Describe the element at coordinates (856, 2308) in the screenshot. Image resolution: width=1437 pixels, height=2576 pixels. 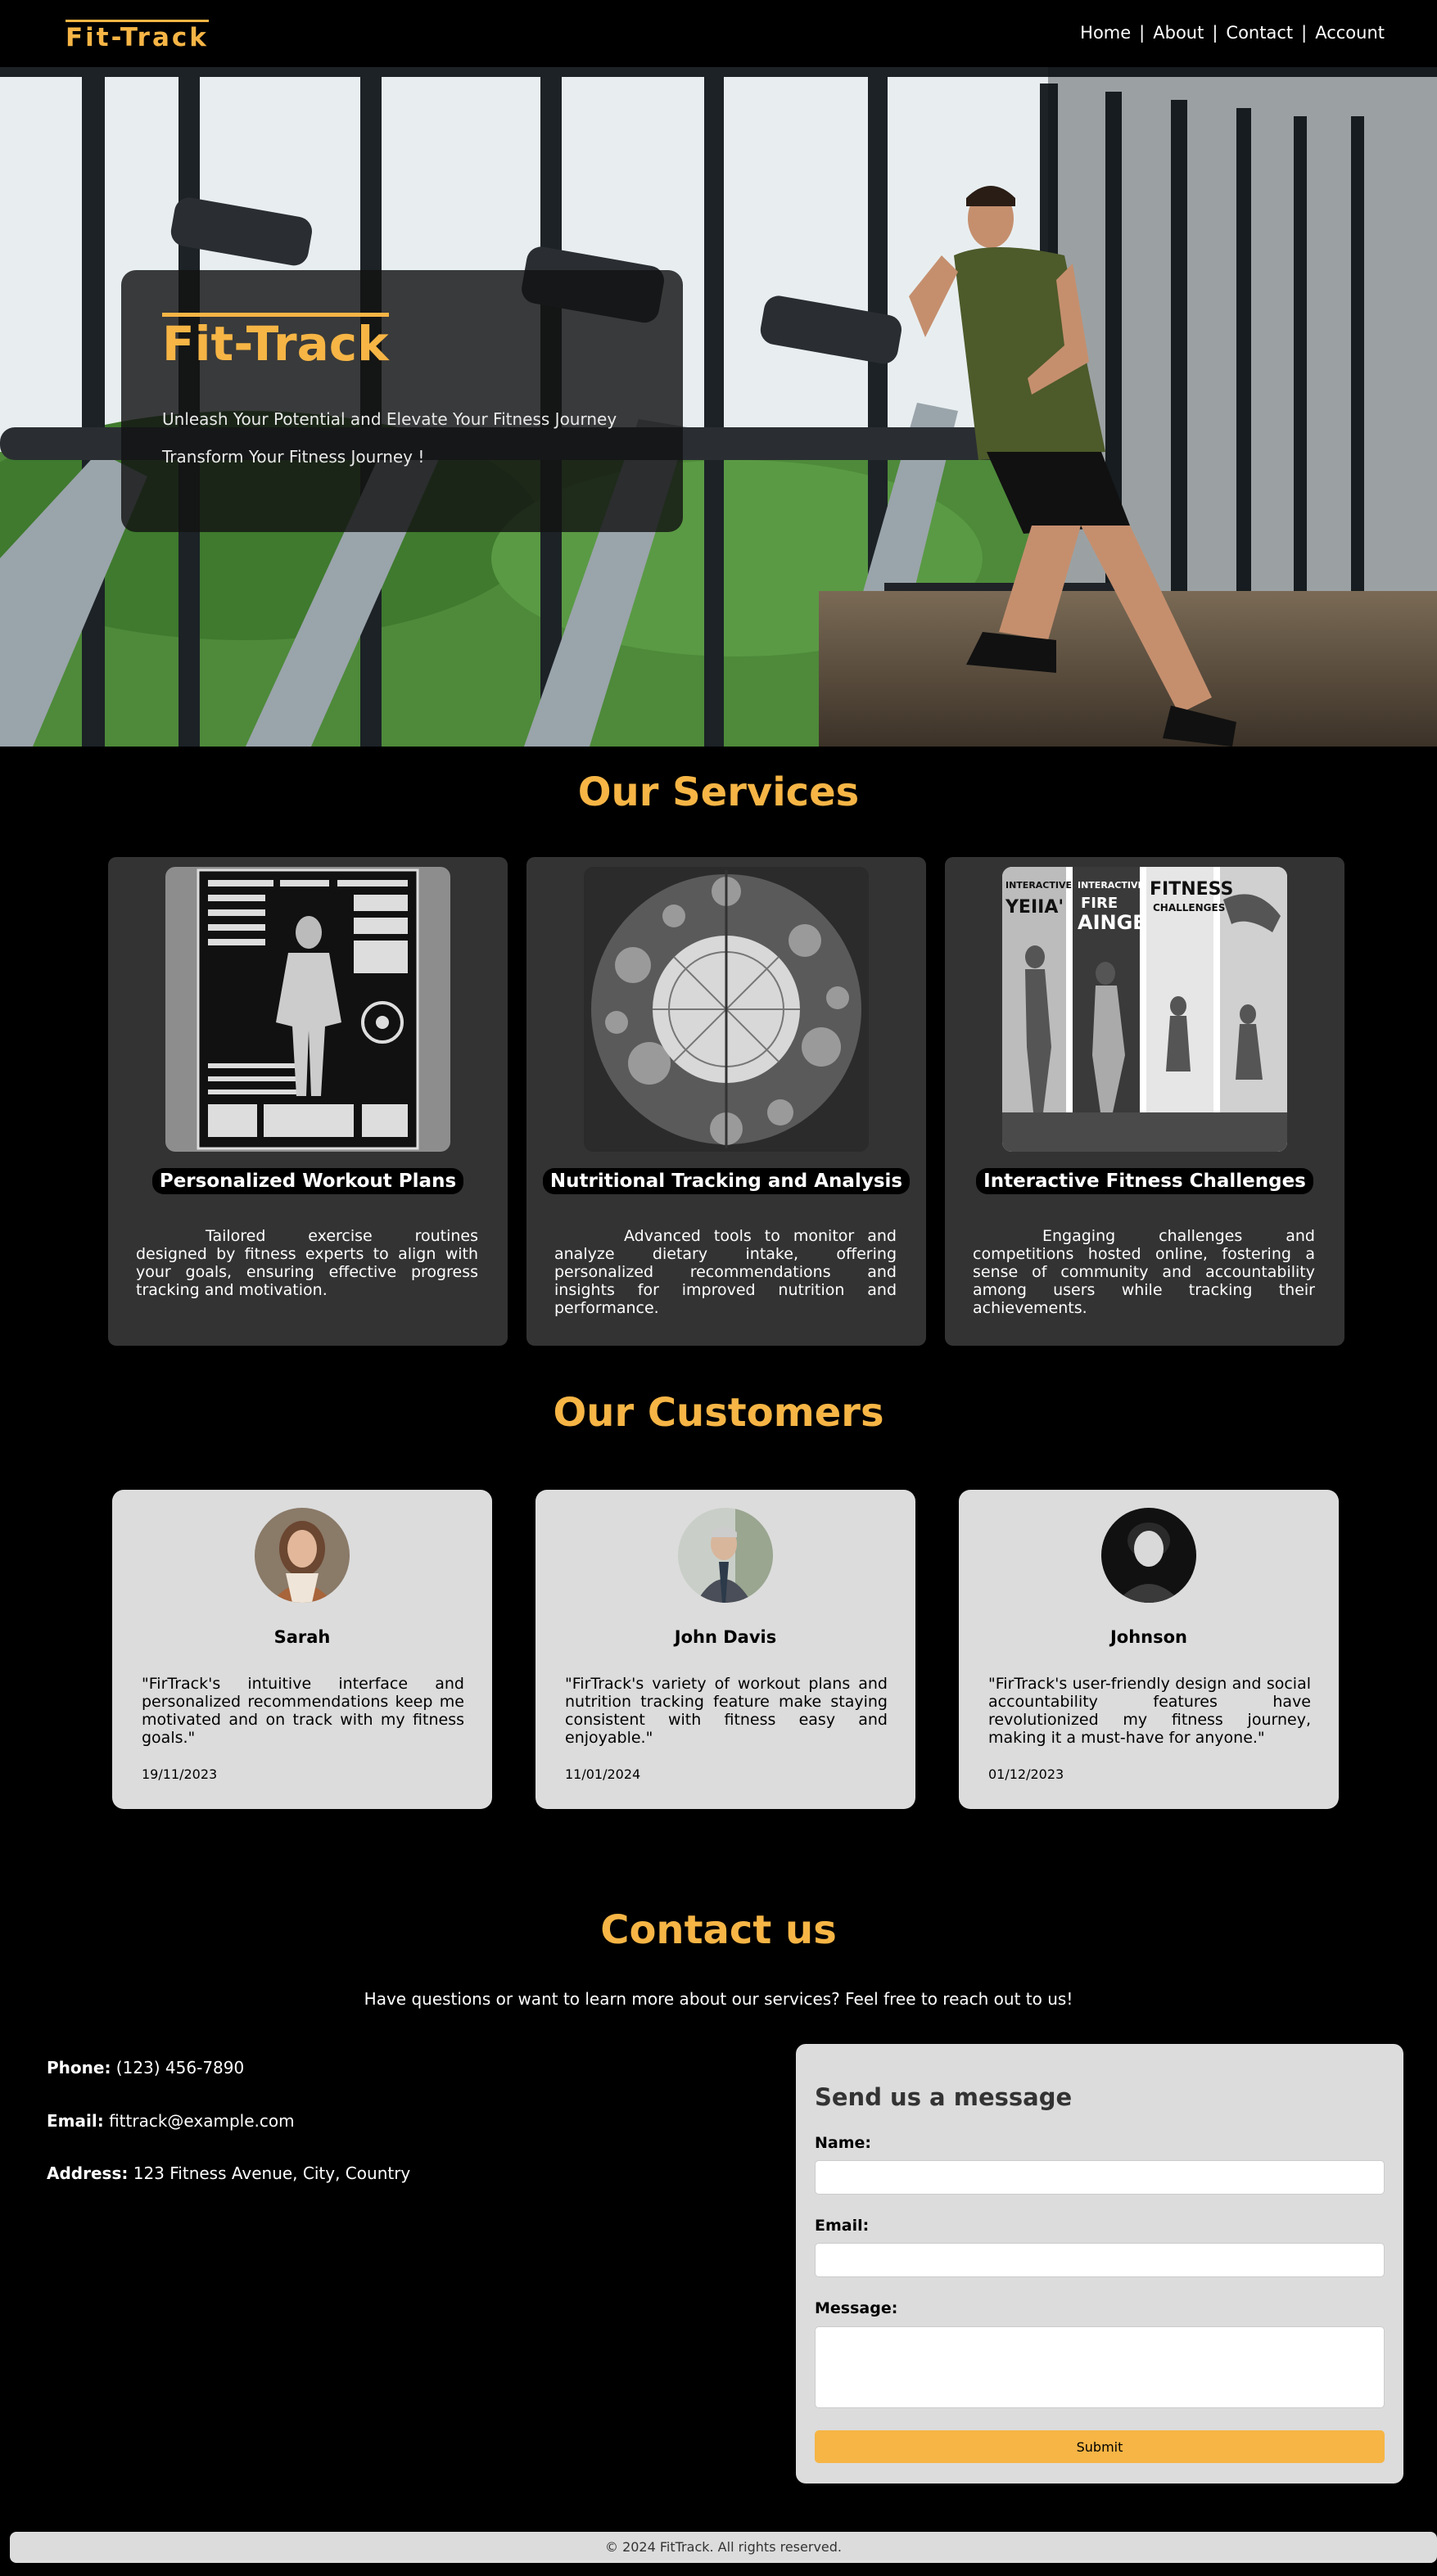
I see `message-label: Message:` at that location.